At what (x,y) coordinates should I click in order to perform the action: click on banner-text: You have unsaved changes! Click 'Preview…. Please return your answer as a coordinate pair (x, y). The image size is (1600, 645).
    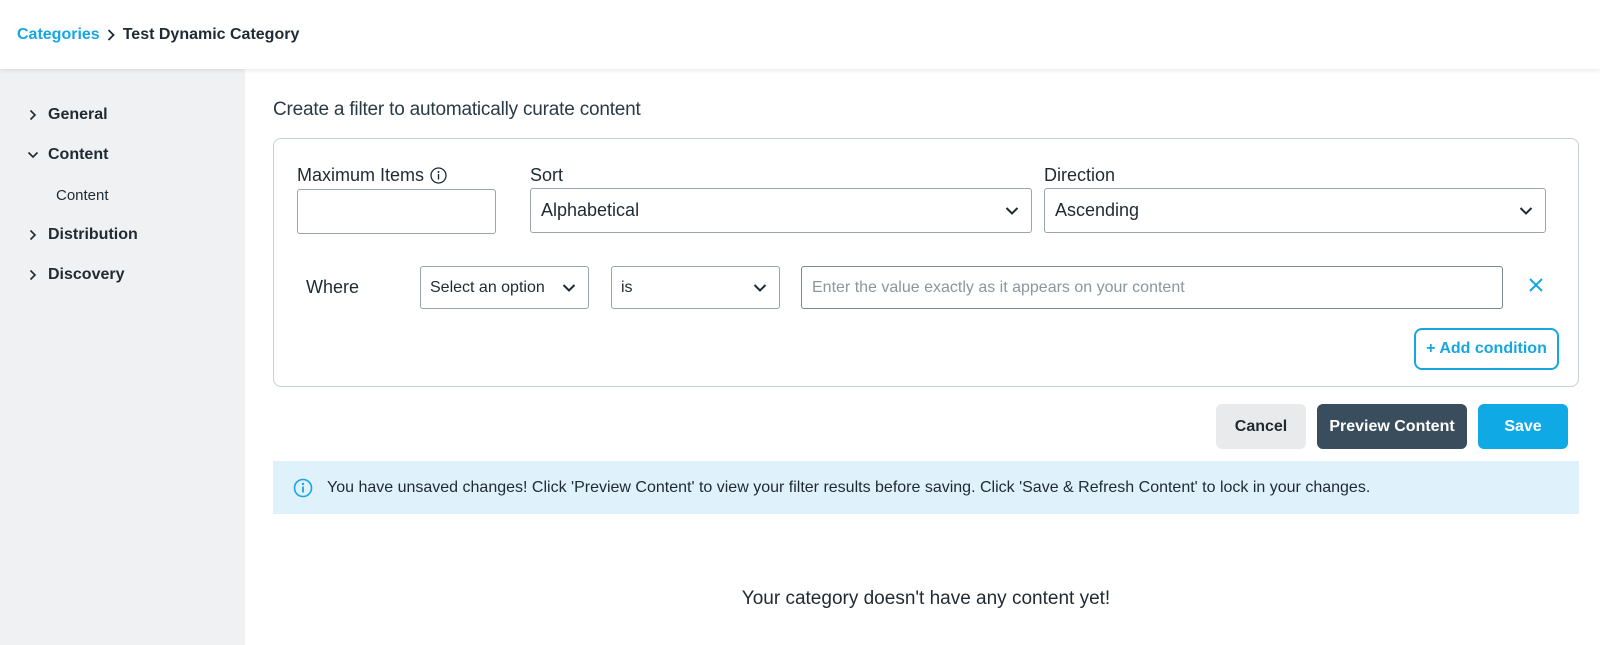
    Looking at the image, I should click on (849, 487).